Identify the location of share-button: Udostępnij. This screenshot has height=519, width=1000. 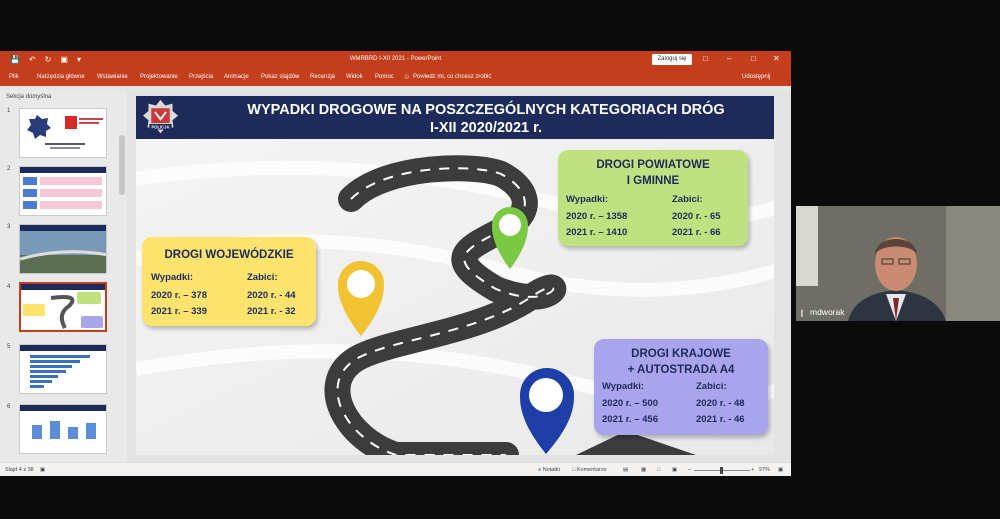
(756, 77).